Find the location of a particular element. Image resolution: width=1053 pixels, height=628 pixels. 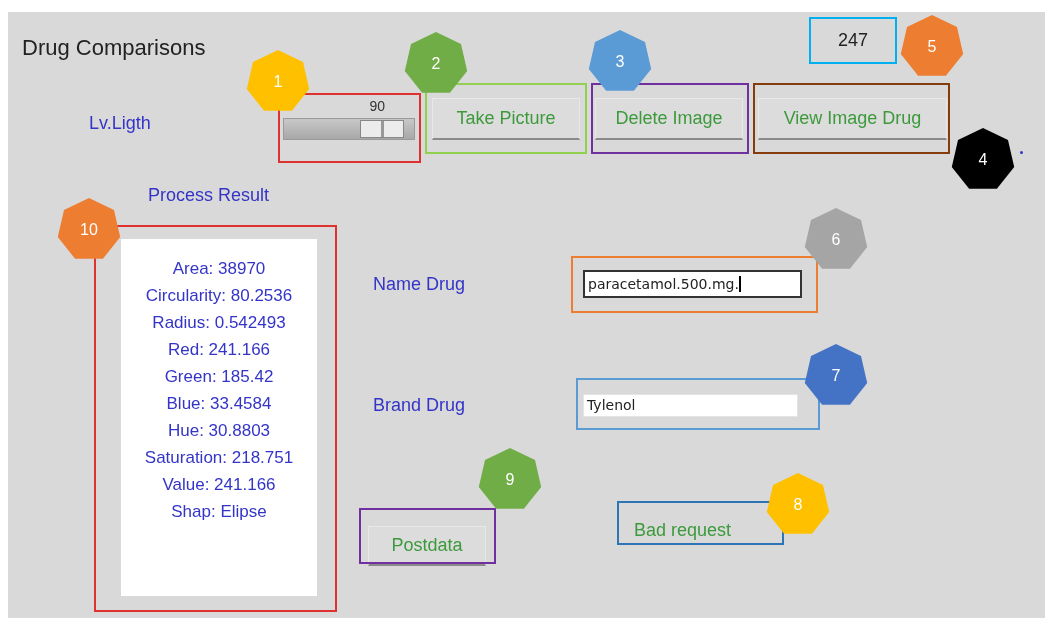

slider-label: Lv.Ligth is located at coordinates (120, 123).